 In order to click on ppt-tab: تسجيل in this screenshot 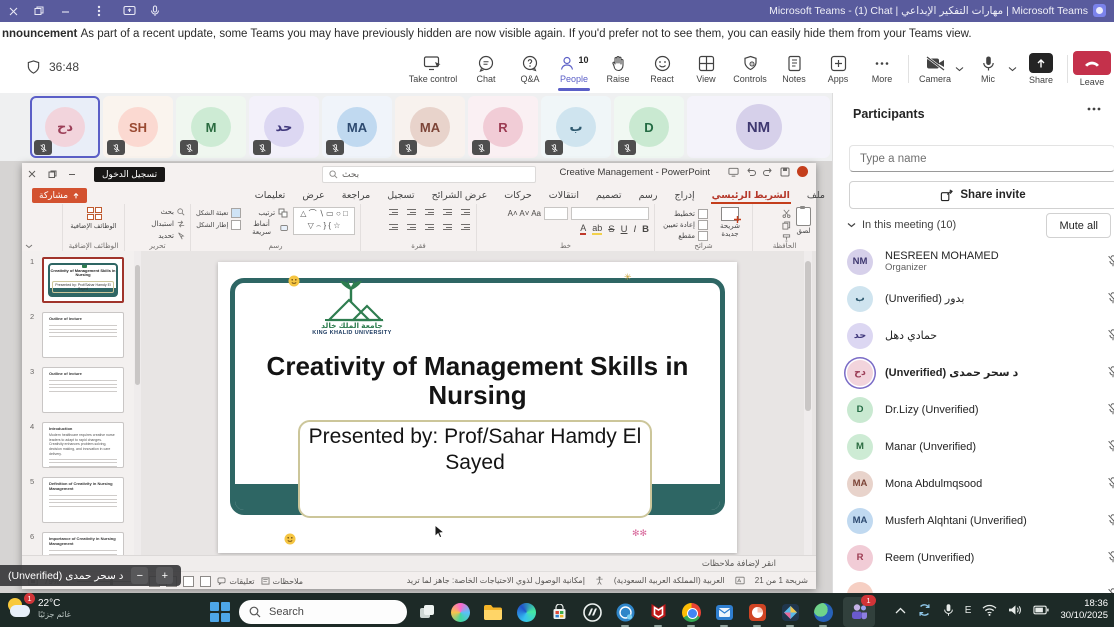, I will do `click(400, 196)`.